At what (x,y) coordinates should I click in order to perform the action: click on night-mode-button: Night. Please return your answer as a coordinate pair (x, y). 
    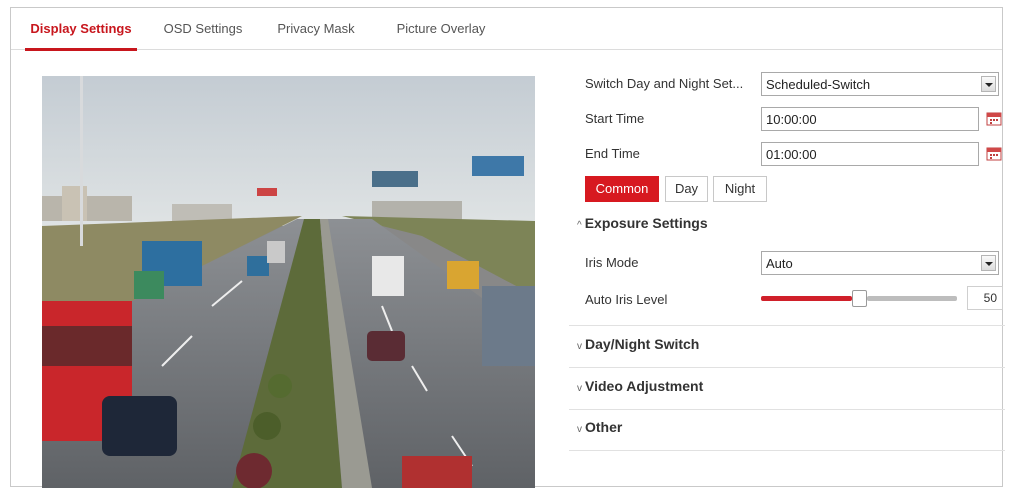
    Looking at the image, I should click on (740, 189).